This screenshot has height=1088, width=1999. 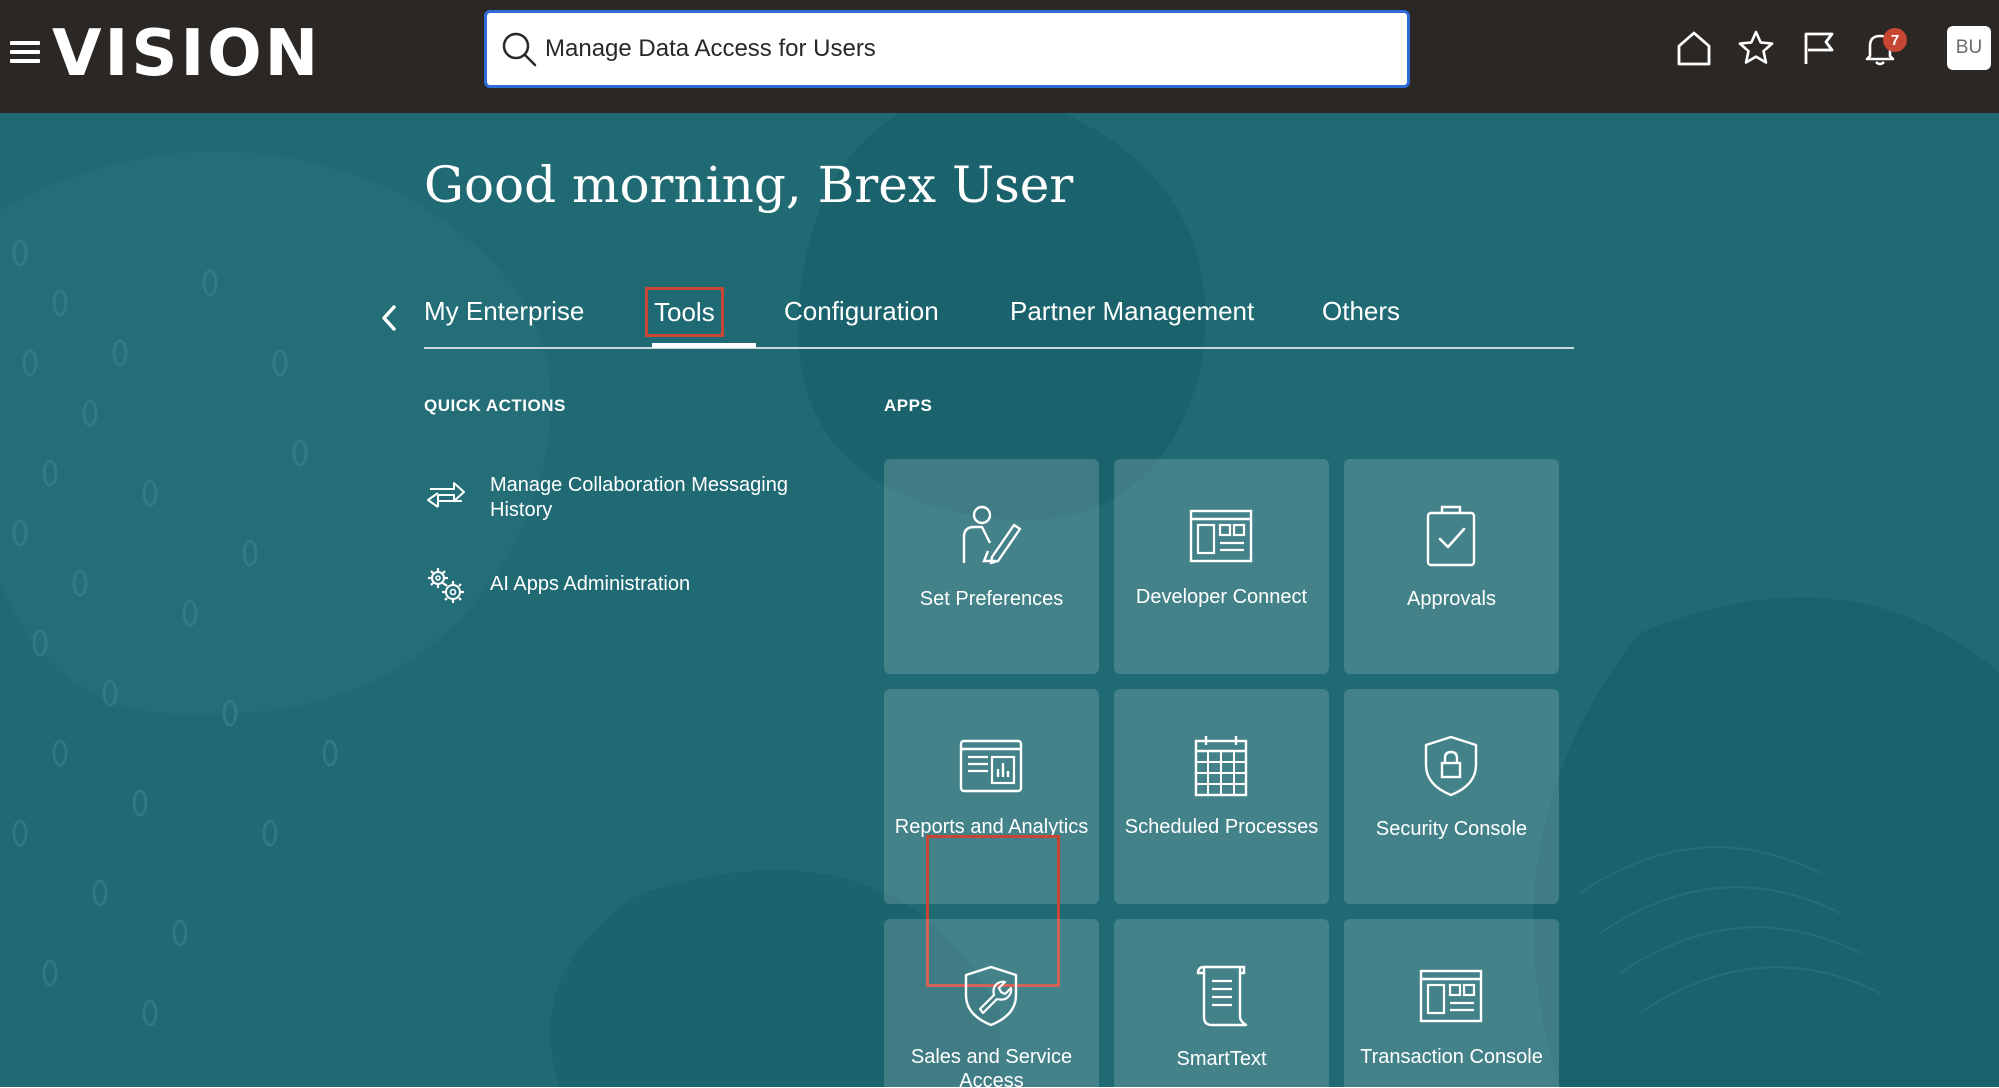 What do you see at coordinates (1132, 311) in the screenshot?
I see `tab-partner-management: Partner Management` at bounding box center [1132, 311].